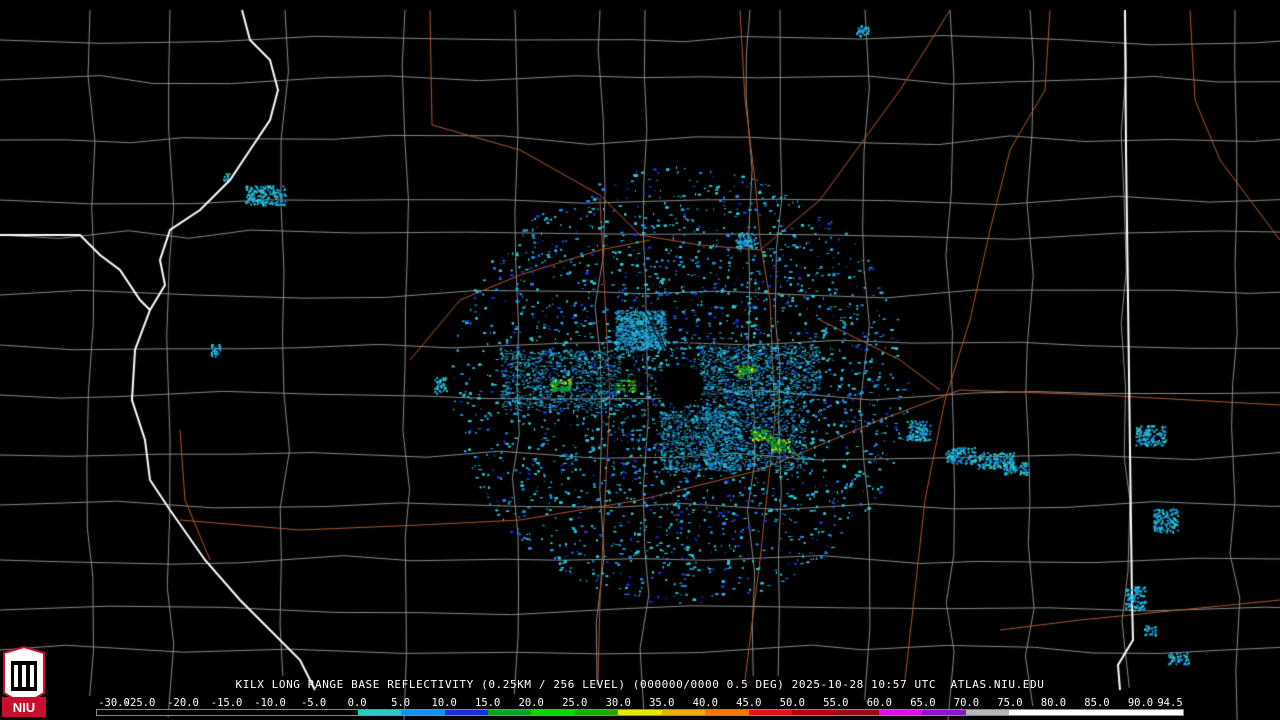 This screenshot has width=1280, height=720. What do you see at coordinates (444, 703) in the screenshot?
I see `scale-label: 10.0` at bounding box center [444, 703].